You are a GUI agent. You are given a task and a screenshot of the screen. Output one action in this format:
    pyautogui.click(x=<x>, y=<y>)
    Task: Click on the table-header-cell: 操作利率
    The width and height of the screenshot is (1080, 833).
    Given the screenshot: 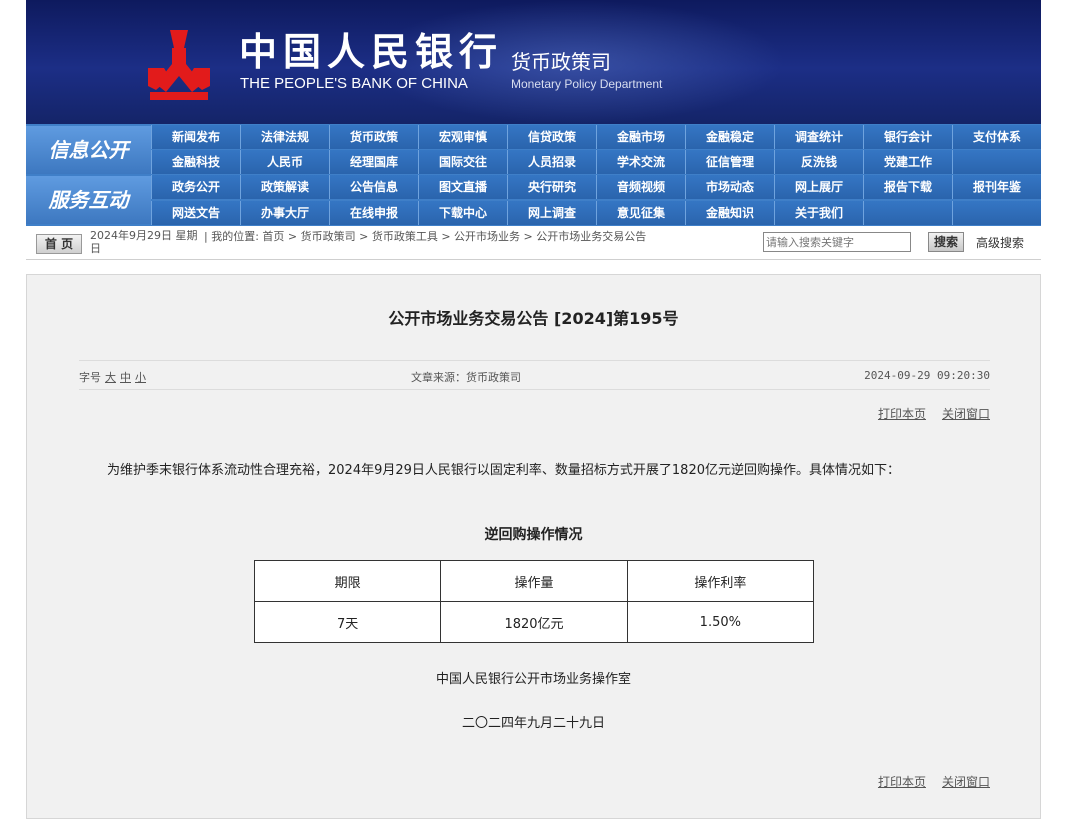 What is the action you would take?
    pyautogui.click(x=720, y=581)
    